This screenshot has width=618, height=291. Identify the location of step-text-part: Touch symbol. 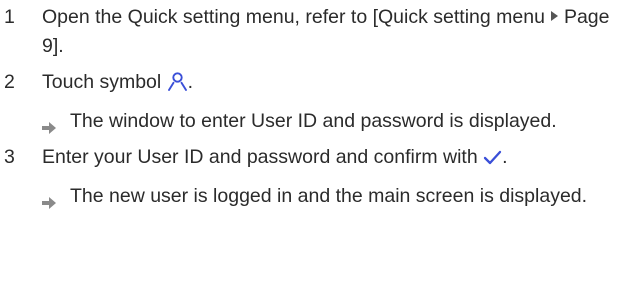
(104, 82).